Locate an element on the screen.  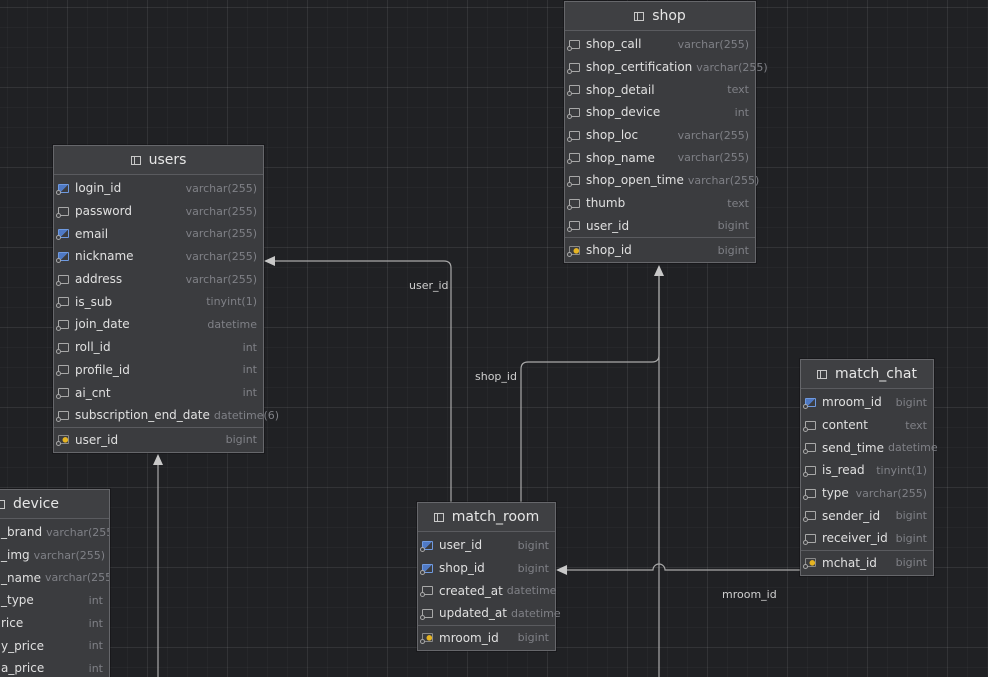
column-row: address varchar(255) is located at coordinates (158, 279).